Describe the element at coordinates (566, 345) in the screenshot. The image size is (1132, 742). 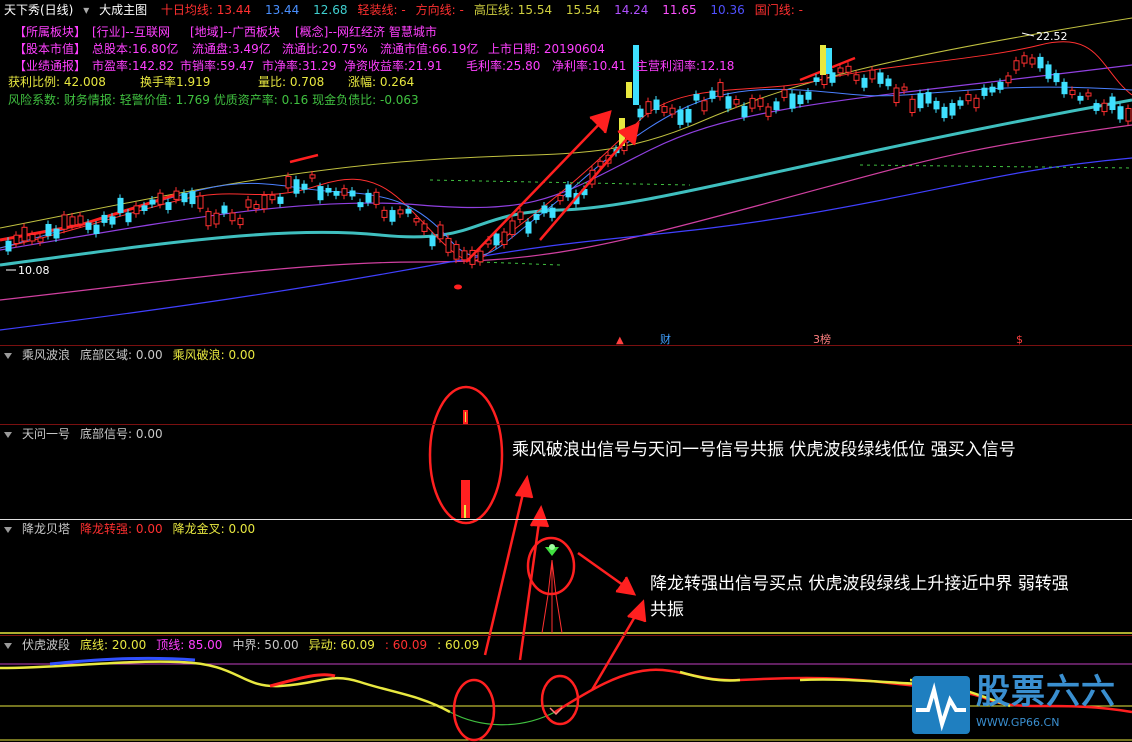
I see `separator-p1` at that location.